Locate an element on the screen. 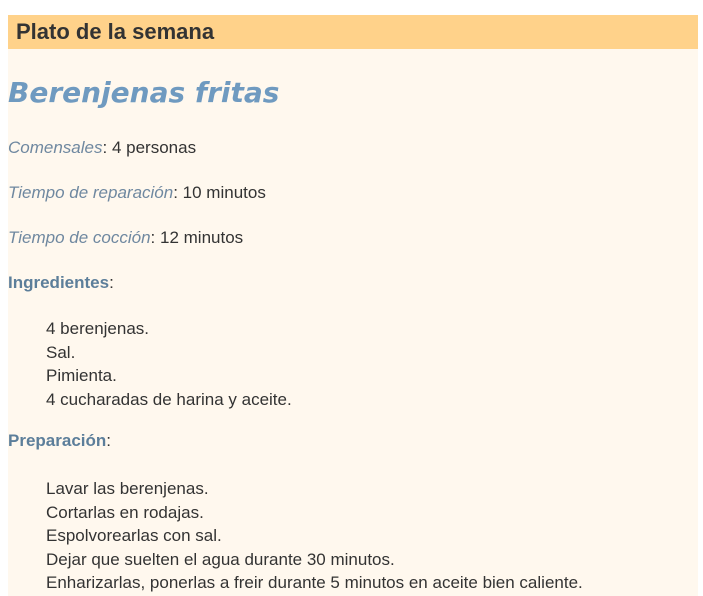 The height and width of the screenshot is (596, 703). prep-time-line: Tiempo de reparación: 10 minutos is located at coordinates (137, 193).